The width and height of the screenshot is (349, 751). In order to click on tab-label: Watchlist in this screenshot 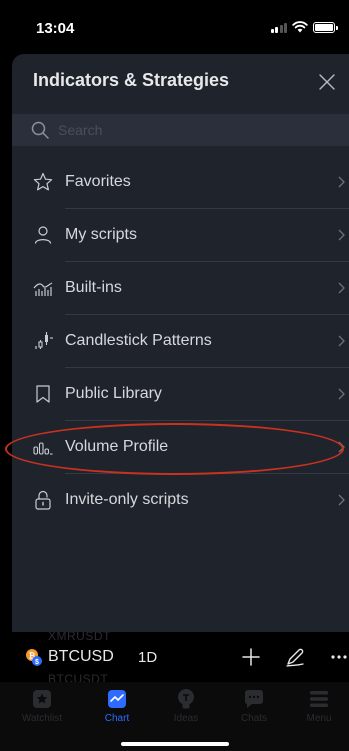, I will do `click(42, 718)`.